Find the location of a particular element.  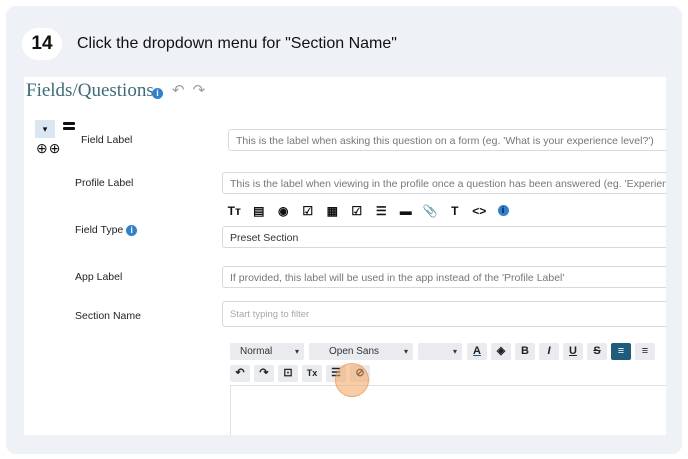

section-title: Fields/Questions i is located at coordinates (94, 91).